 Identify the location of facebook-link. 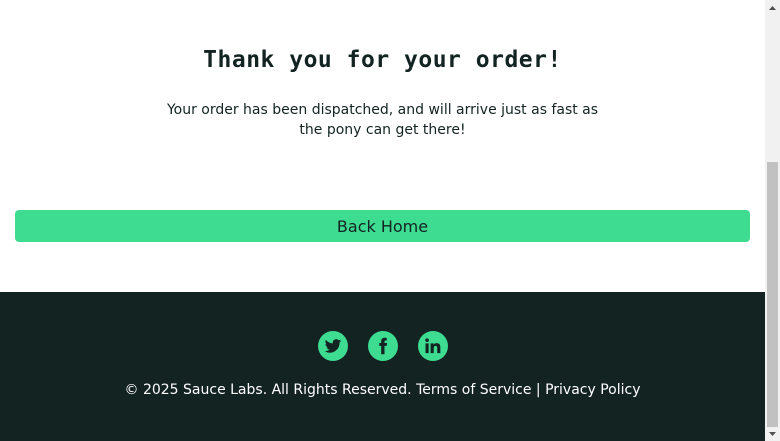
(382, 346).